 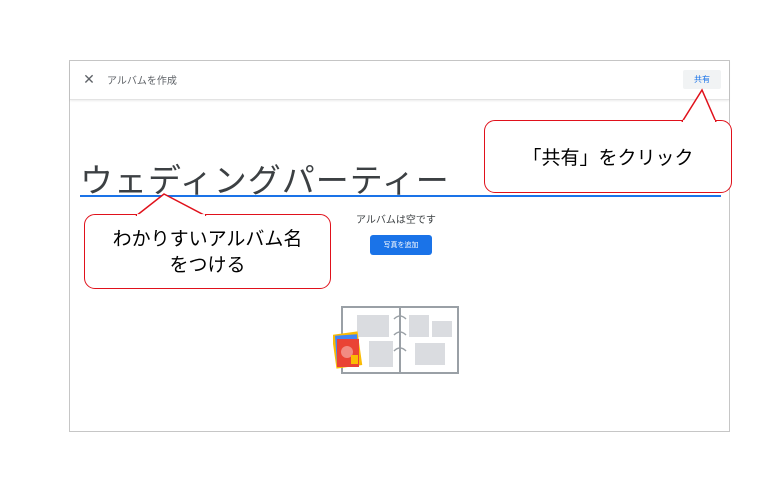 I want to click on album-name-annotation-line1: わかりすいアルバム名, so click(x=207, y=238).